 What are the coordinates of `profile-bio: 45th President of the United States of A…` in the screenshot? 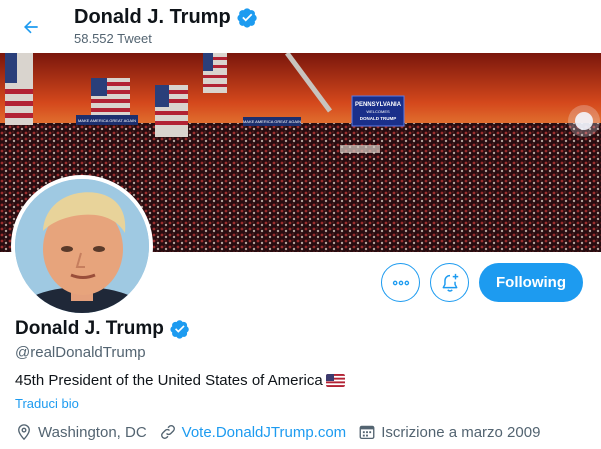 It's located at (180, 380).